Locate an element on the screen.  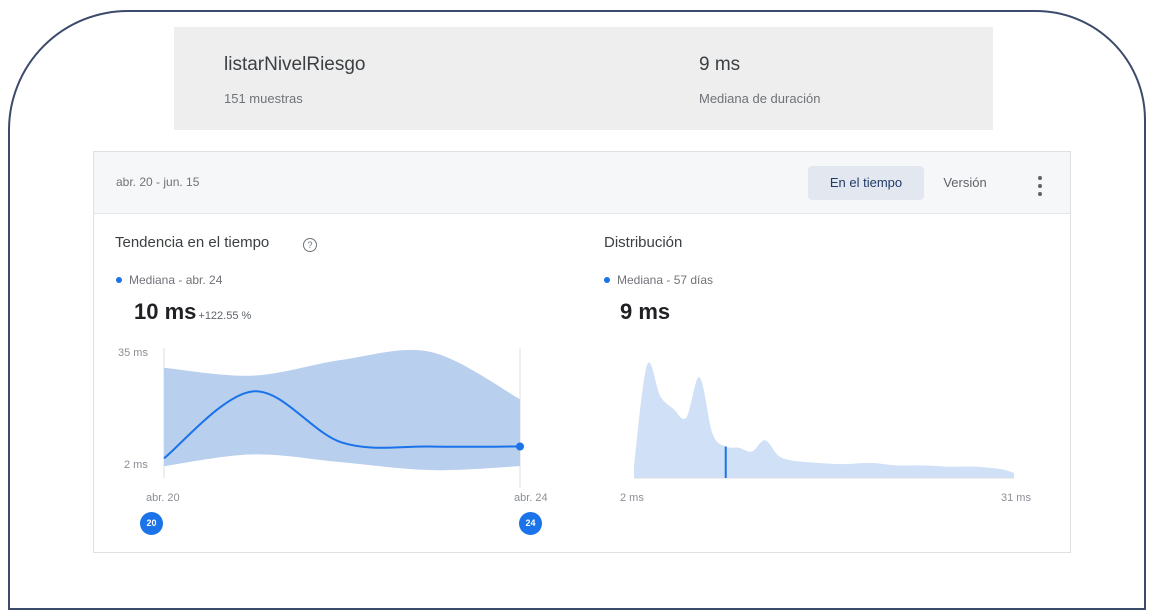
trend-value-text: 10 ms is located at coordinates (165, 311).